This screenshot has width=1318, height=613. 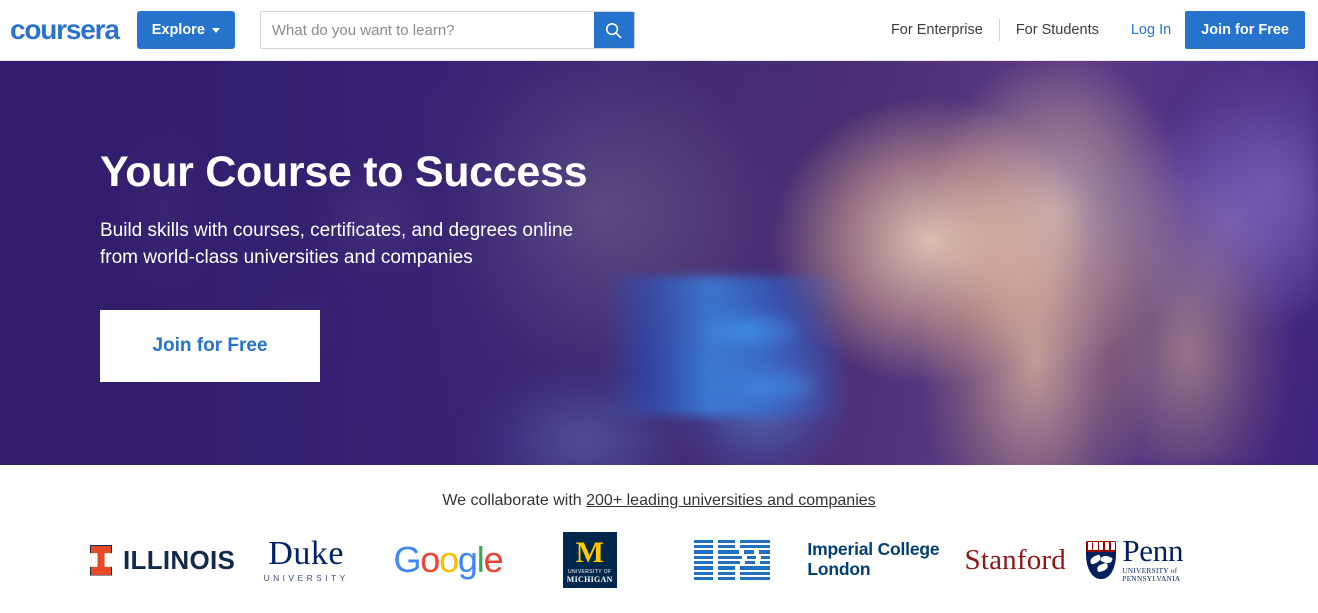 What do you see at coordinates (407, 559) in the screenshot?
I see `google-letter-1: G` at bounding box center [407, 559].